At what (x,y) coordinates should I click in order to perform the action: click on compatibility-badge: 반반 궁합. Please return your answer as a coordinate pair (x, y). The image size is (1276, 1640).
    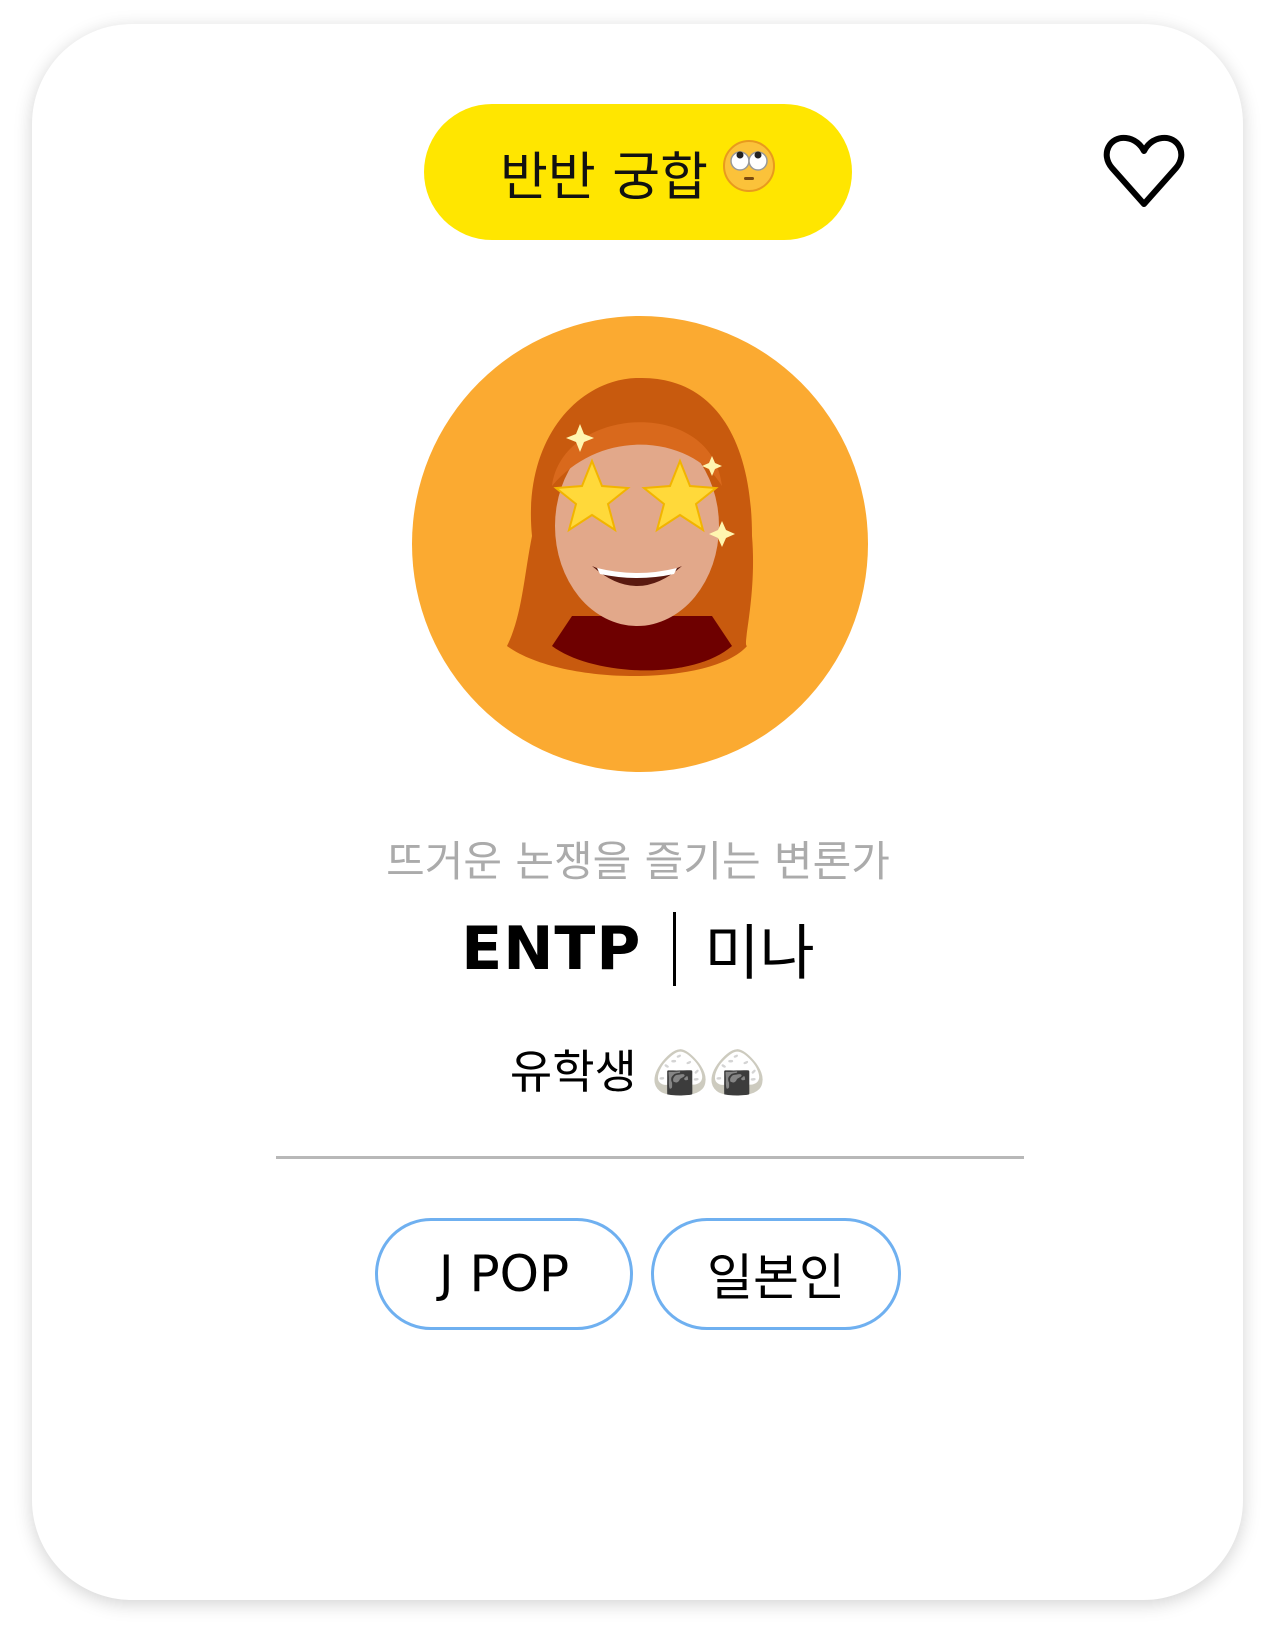
    Looking at the image, I should click on (638, 172).